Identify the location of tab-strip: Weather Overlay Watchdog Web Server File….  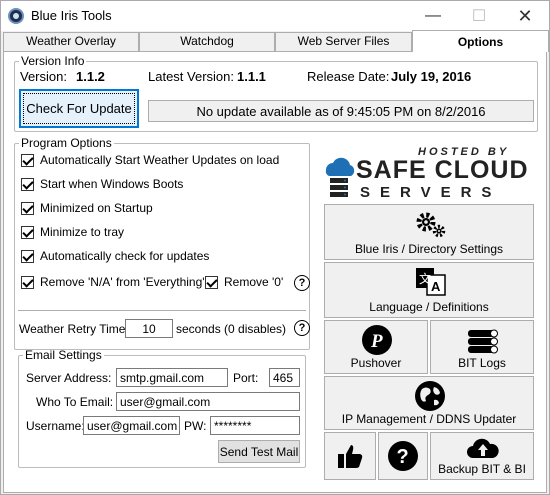
(275, 41).